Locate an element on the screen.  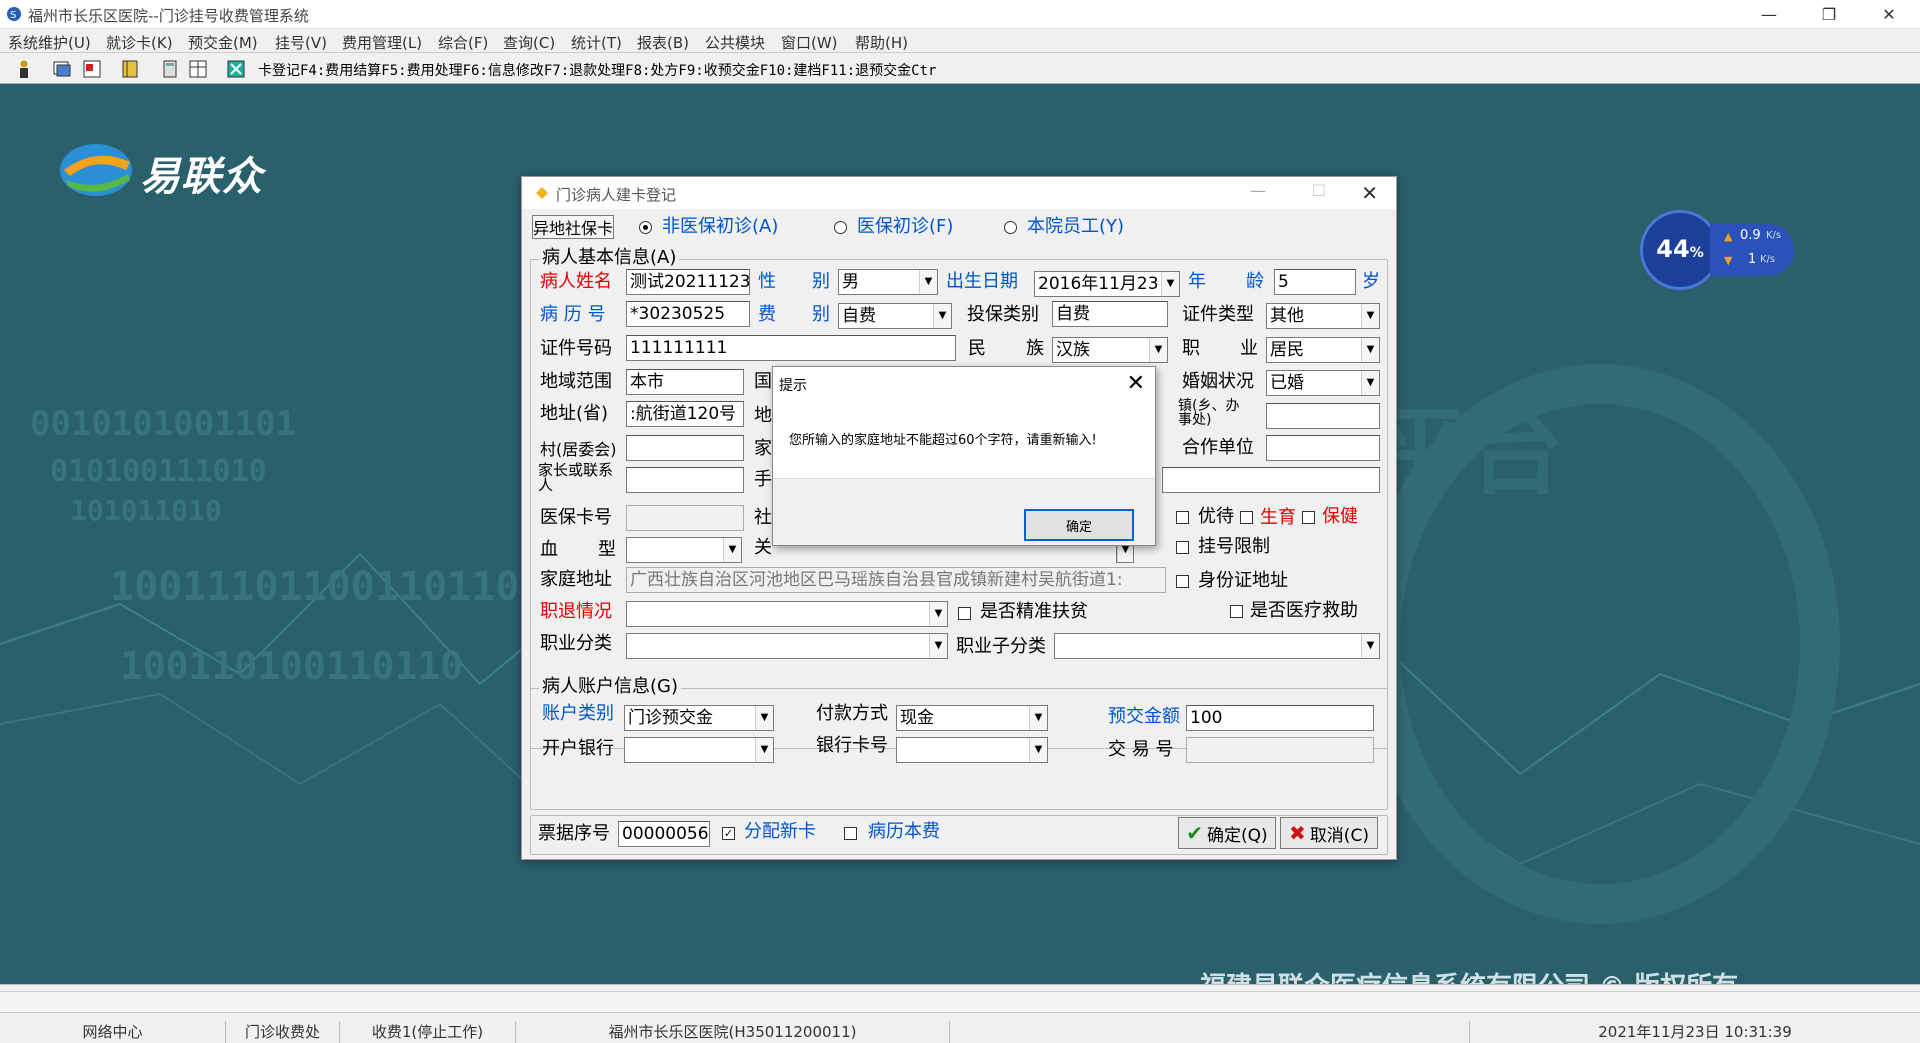
phone-input is located at coordinates (1271, 480).